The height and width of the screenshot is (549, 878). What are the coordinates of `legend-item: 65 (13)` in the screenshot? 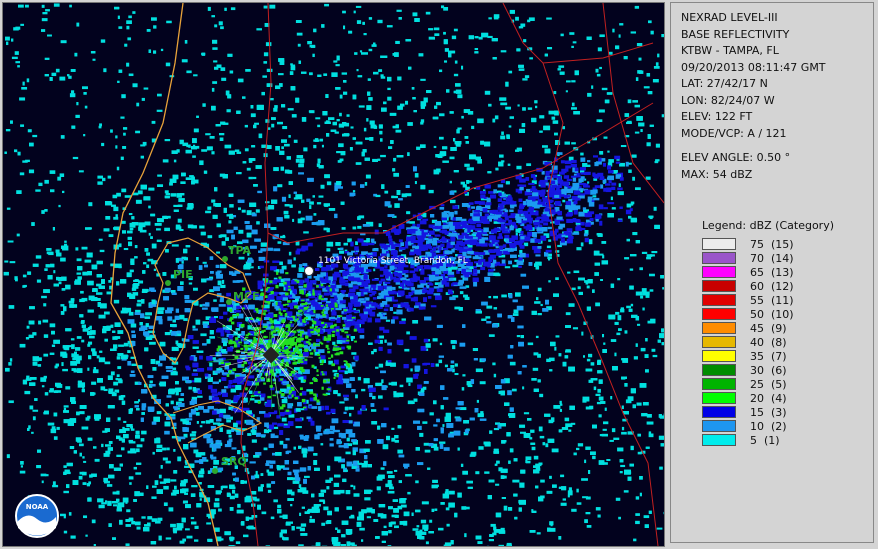 It's located at (787, 272).